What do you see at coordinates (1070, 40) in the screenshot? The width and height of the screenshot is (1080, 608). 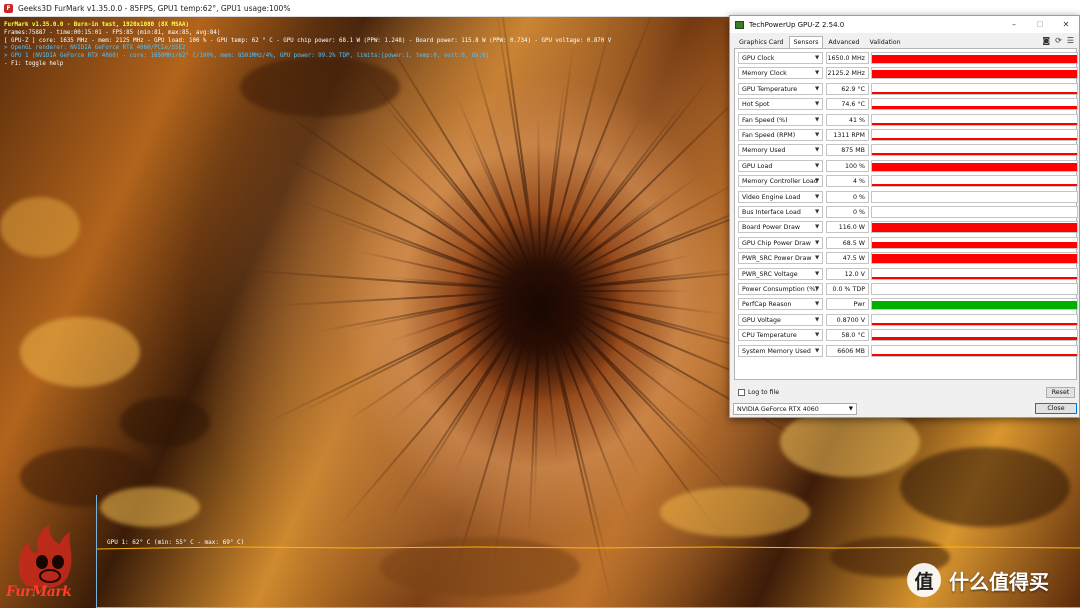 I see `menu-icon: ☰` at bounding box center [1070, 40].